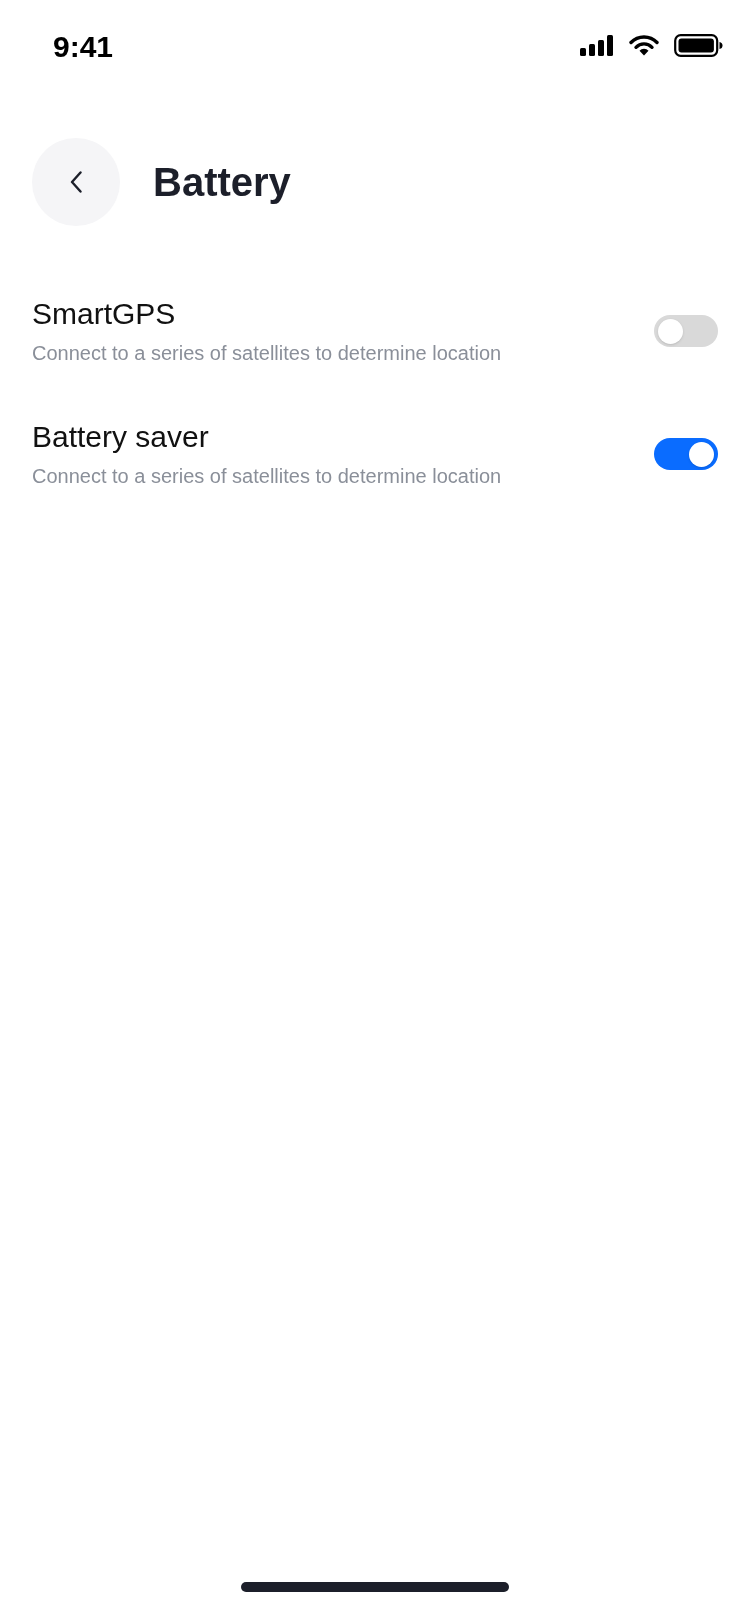 Image resolution: width=750 pixels, height=1624 pixels. What do you see at coordinates (104, 314) in the screenshot?
I see `setting-title: SmartGPS` at bounding box center [104, 314].